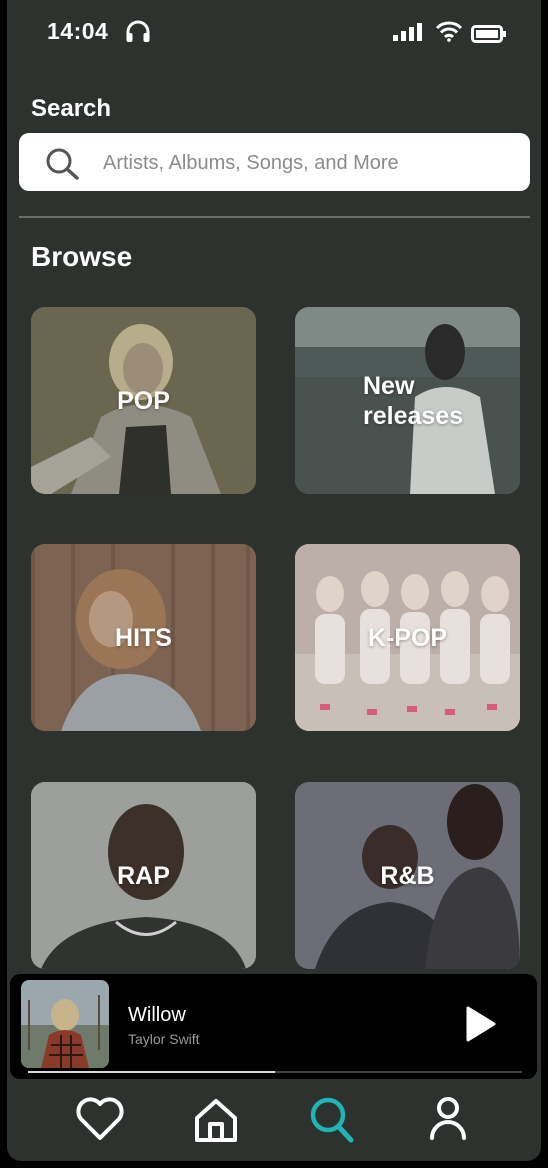  I want to click on search-input: Artists, Albums, Songs, and More, so click(274, 162).